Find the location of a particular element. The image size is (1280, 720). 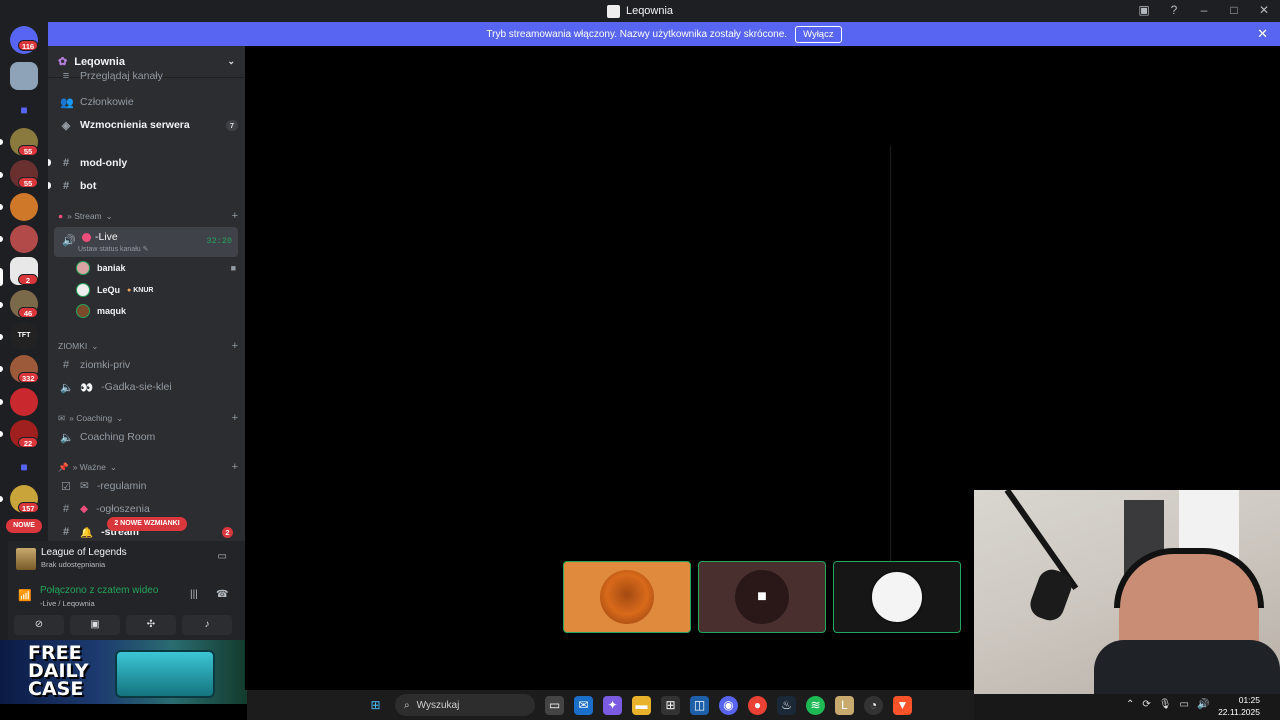

participant-tile: ■ is located at coordinates (762, 597).